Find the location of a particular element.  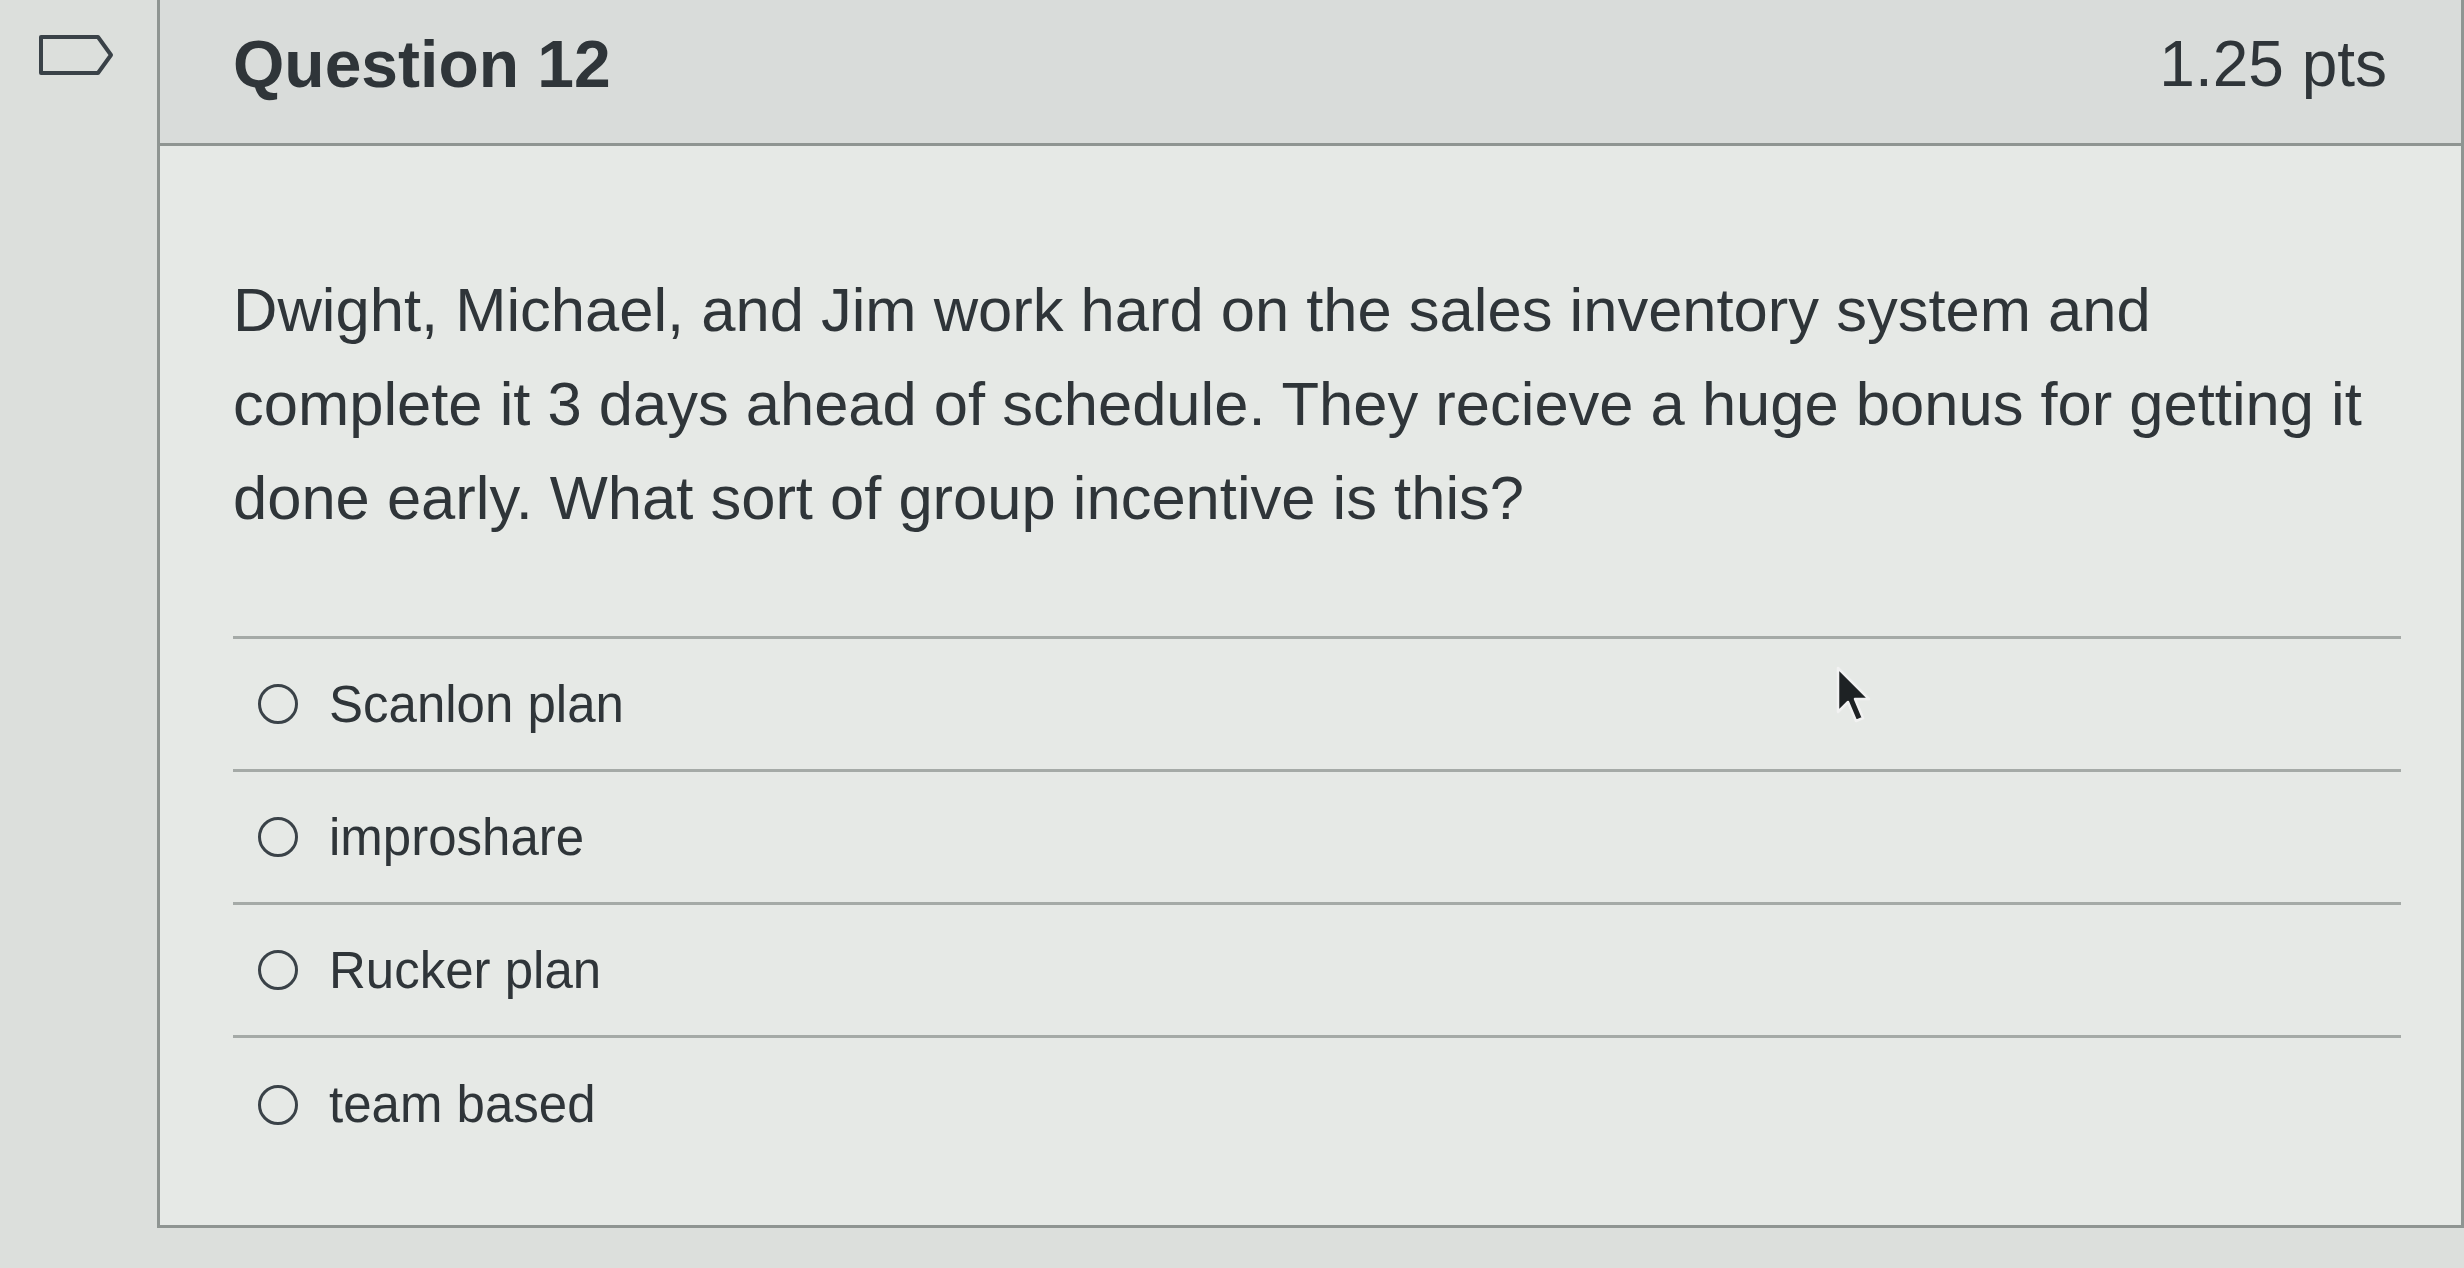

mouse-pointer-icon is located at coordinates (1854, 695).